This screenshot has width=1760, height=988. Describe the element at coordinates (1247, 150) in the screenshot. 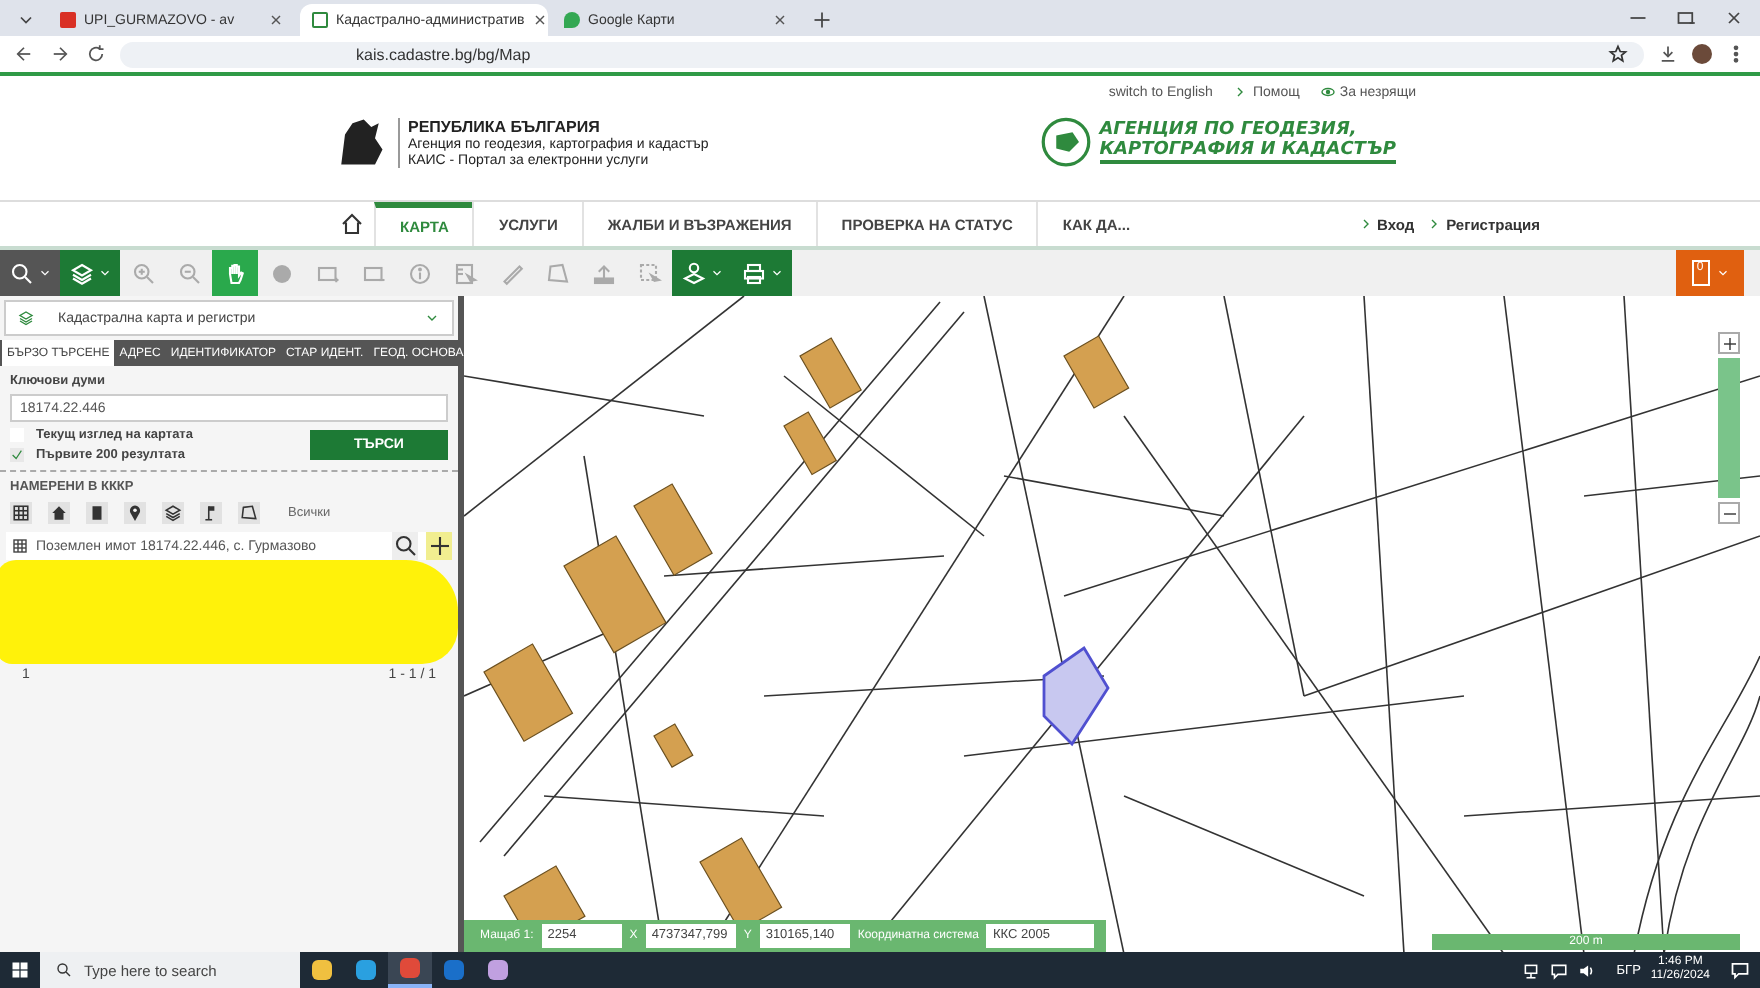

I see `agency-name: КАРТОГРАФИЯ И КАДАСТЪР` at that location.